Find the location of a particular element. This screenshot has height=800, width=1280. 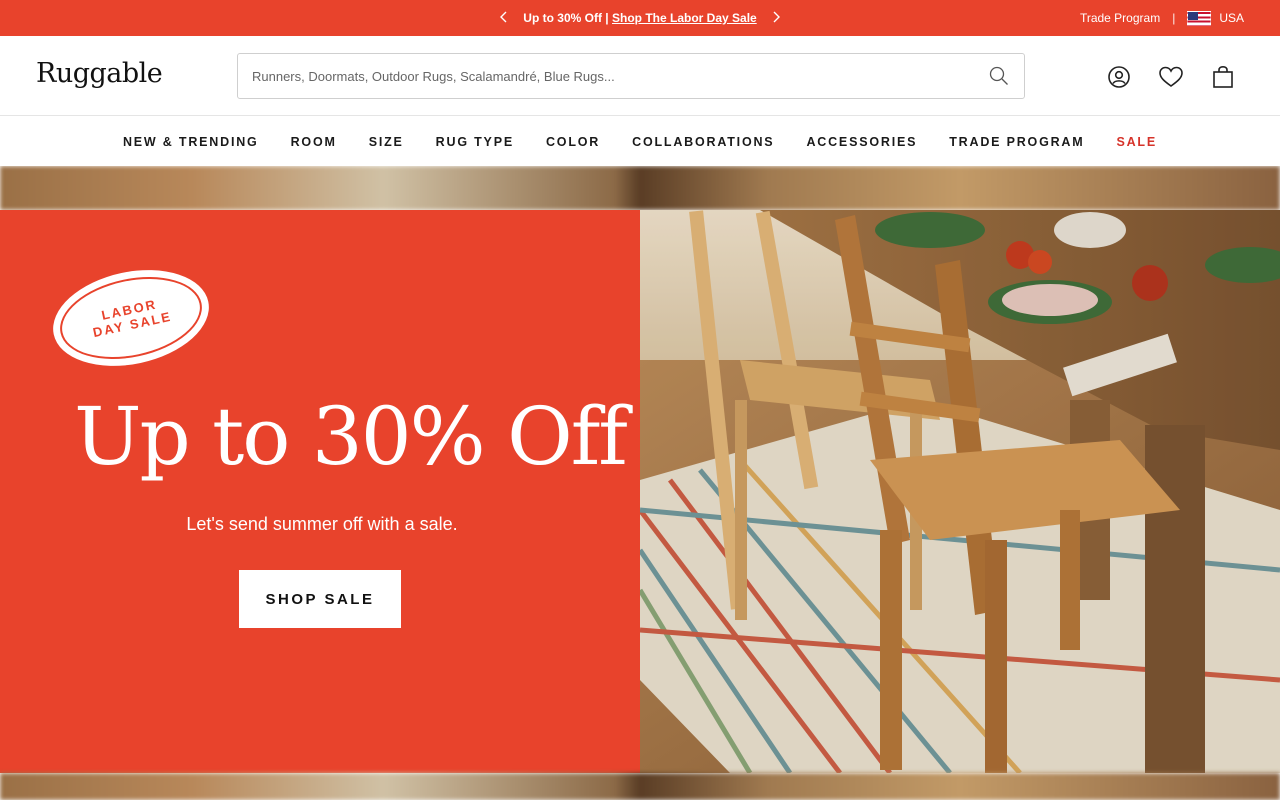

shop-sale-button: SHOP SALE is located at coordinates (320, 599).